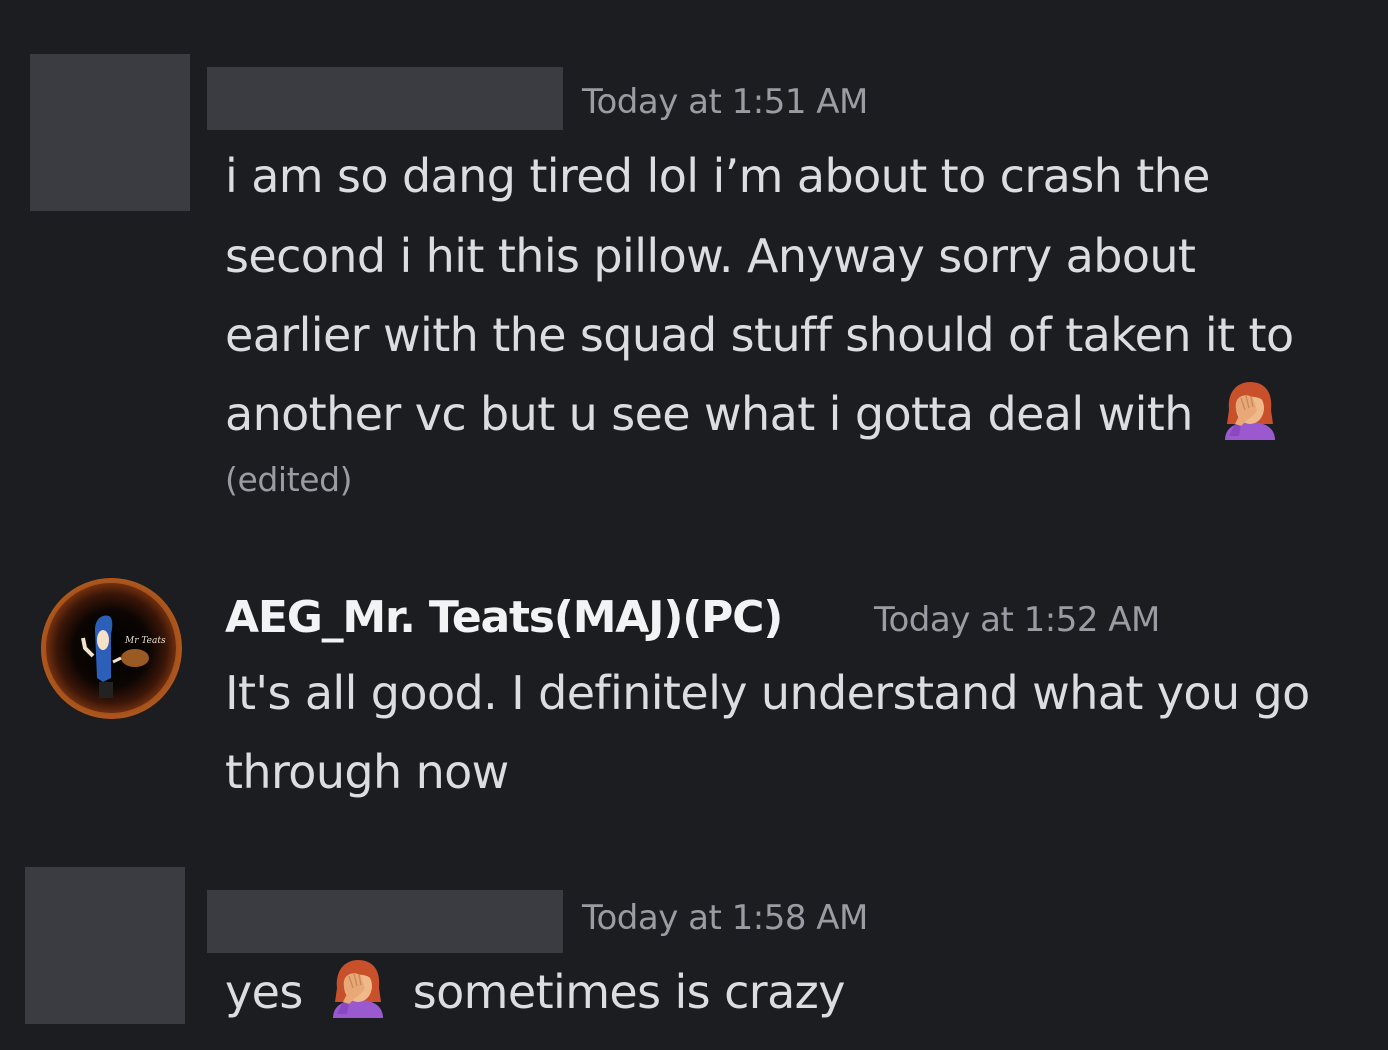 This screenshot has height=1050, width=1388. I want to click on avatar: Mr Teats, so click(111, 648).